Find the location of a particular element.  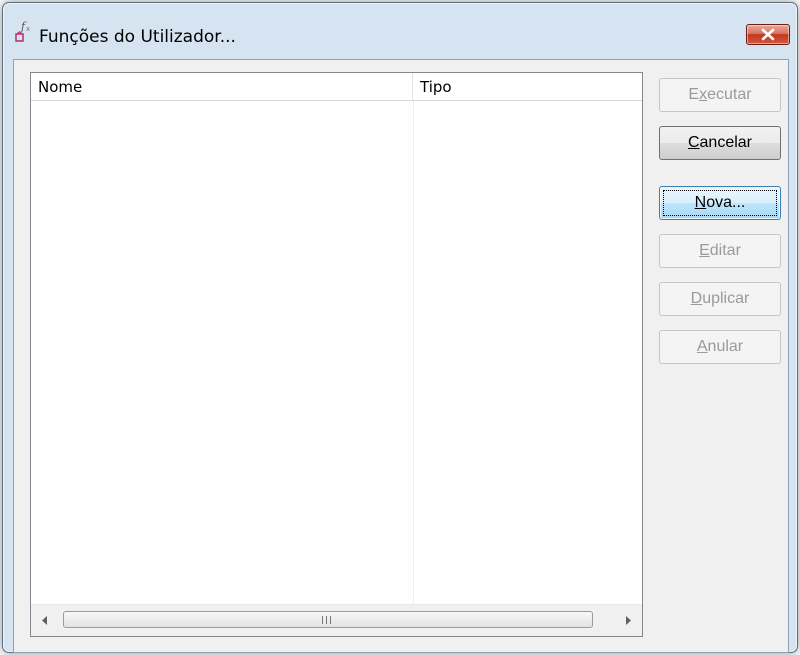

arrow-right-icon is located at coordinates (628, 620).